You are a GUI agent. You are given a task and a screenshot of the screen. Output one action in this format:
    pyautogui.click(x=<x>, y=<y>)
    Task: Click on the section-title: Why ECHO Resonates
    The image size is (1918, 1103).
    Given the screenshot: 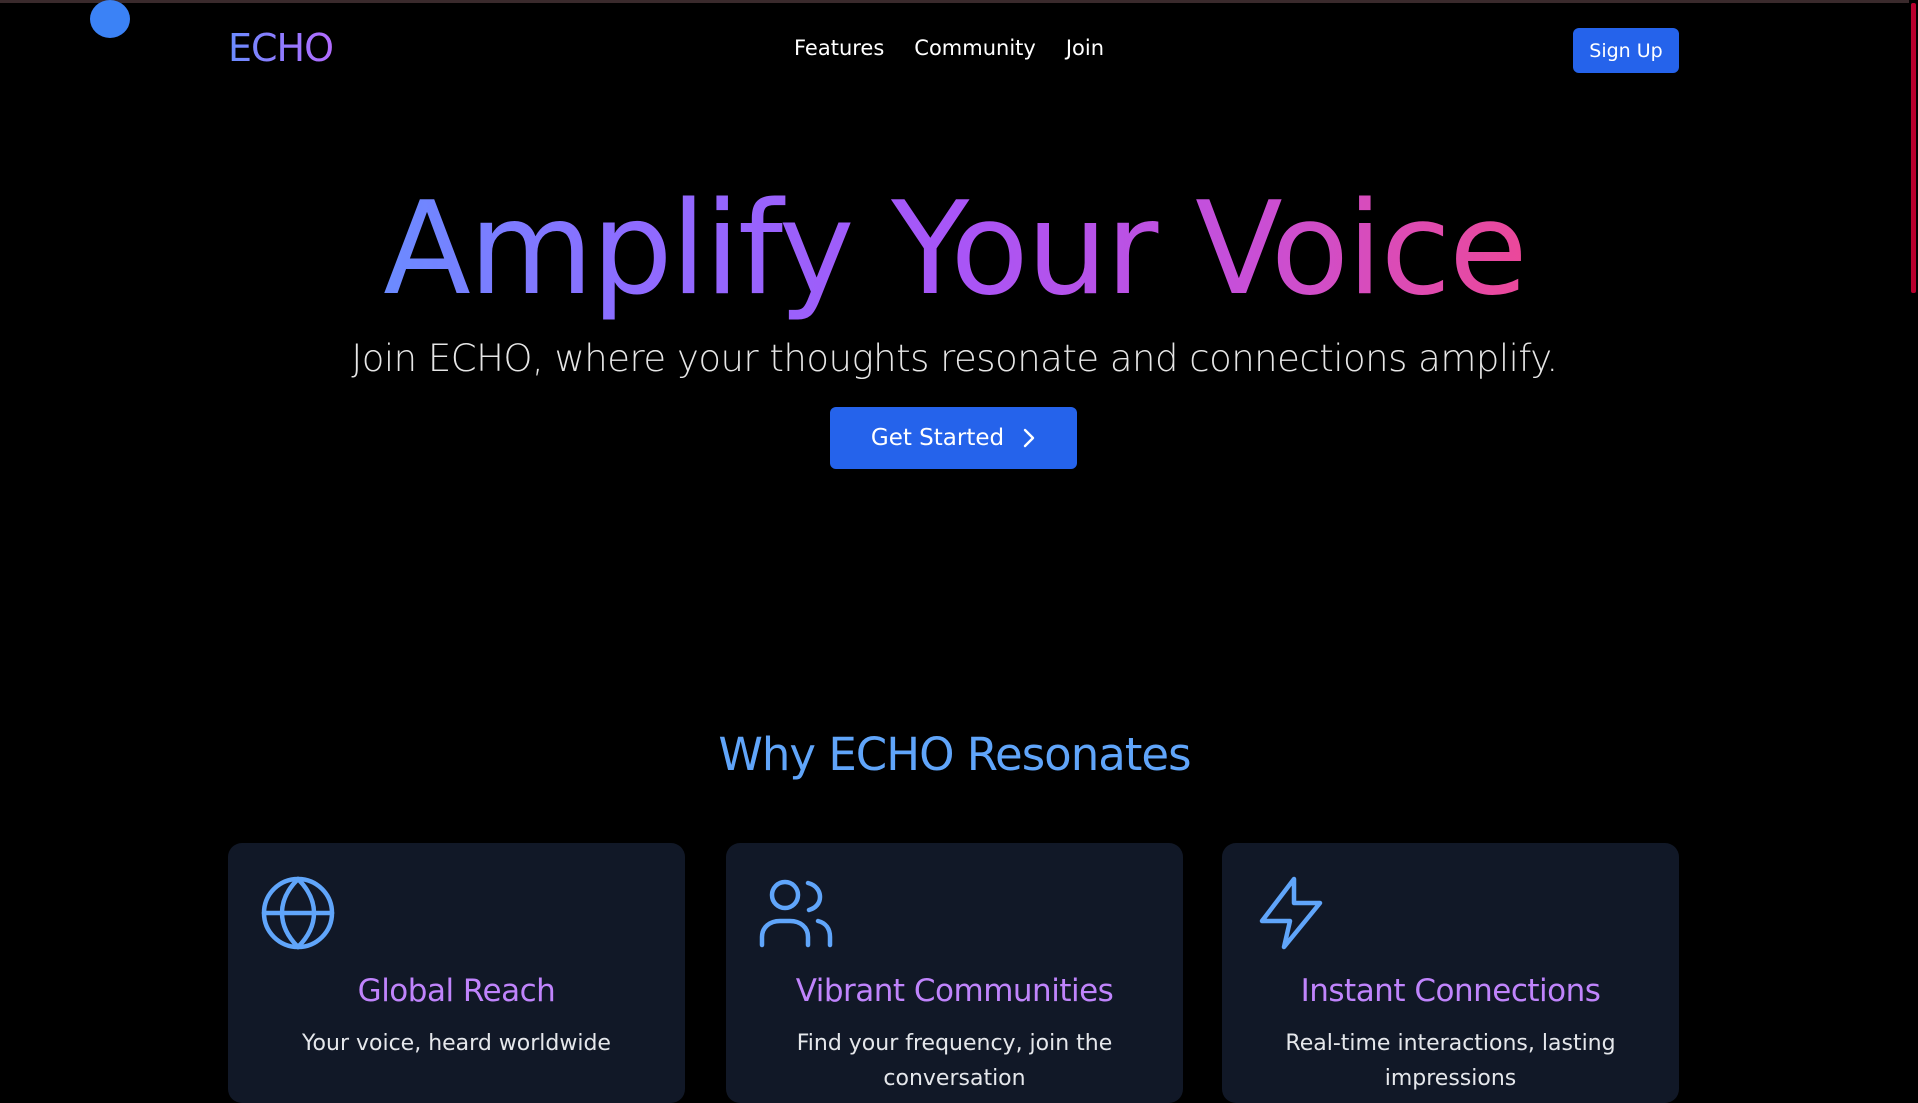 What is the action you would take?
    pyautogui.click(x=954, y=754)
    